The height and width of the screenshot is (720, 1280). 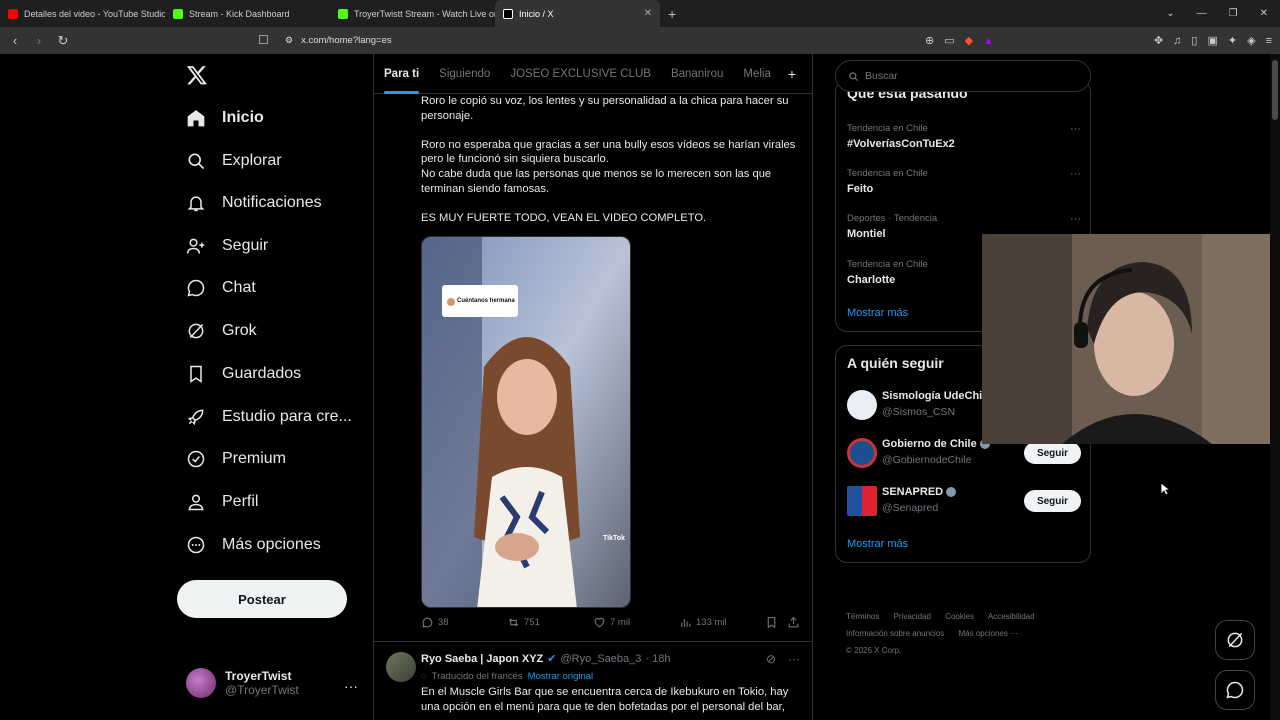 What do you see at coordinates (1194, 40) in the screenshot?
I see `sidebar-icon: ▯` at bounding box center [1194, 40].